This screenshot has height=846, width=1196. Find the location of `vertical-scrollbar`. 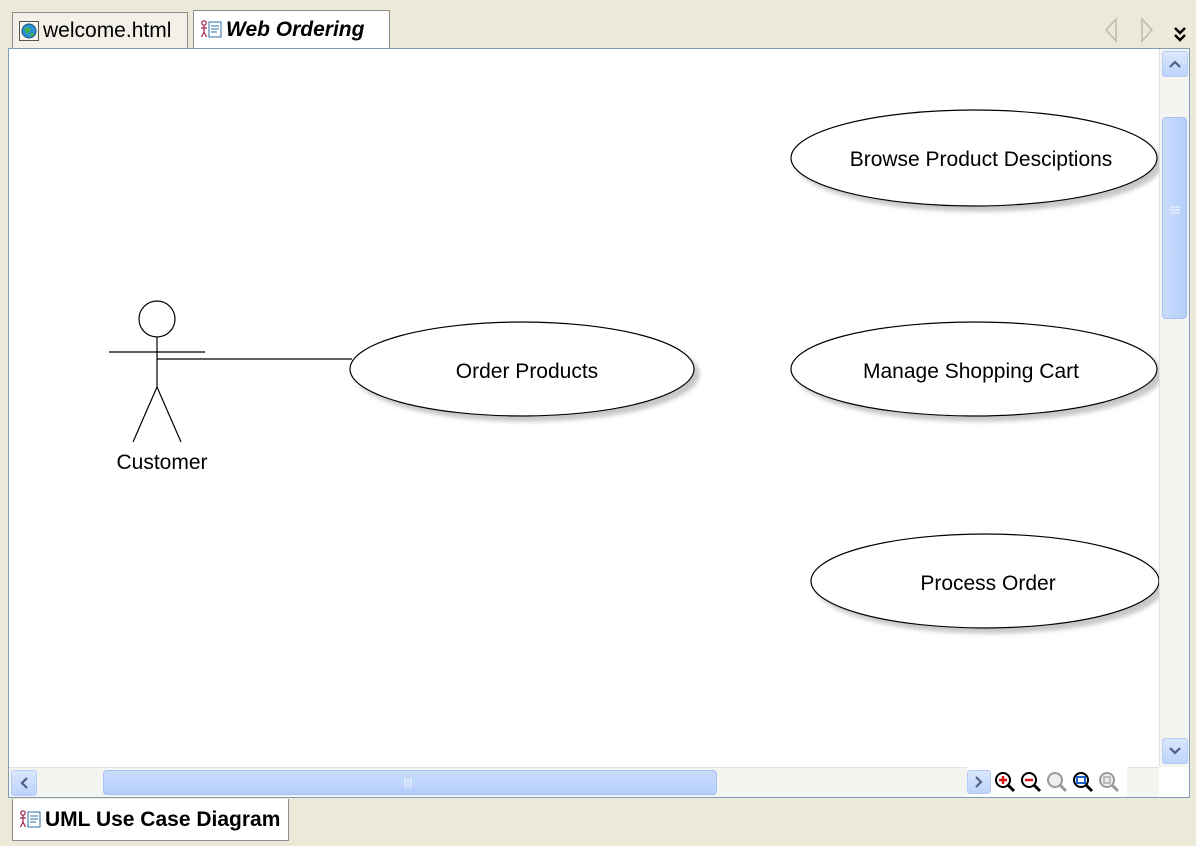

vertical-scrollbar is located at coordinates (1174, 408).